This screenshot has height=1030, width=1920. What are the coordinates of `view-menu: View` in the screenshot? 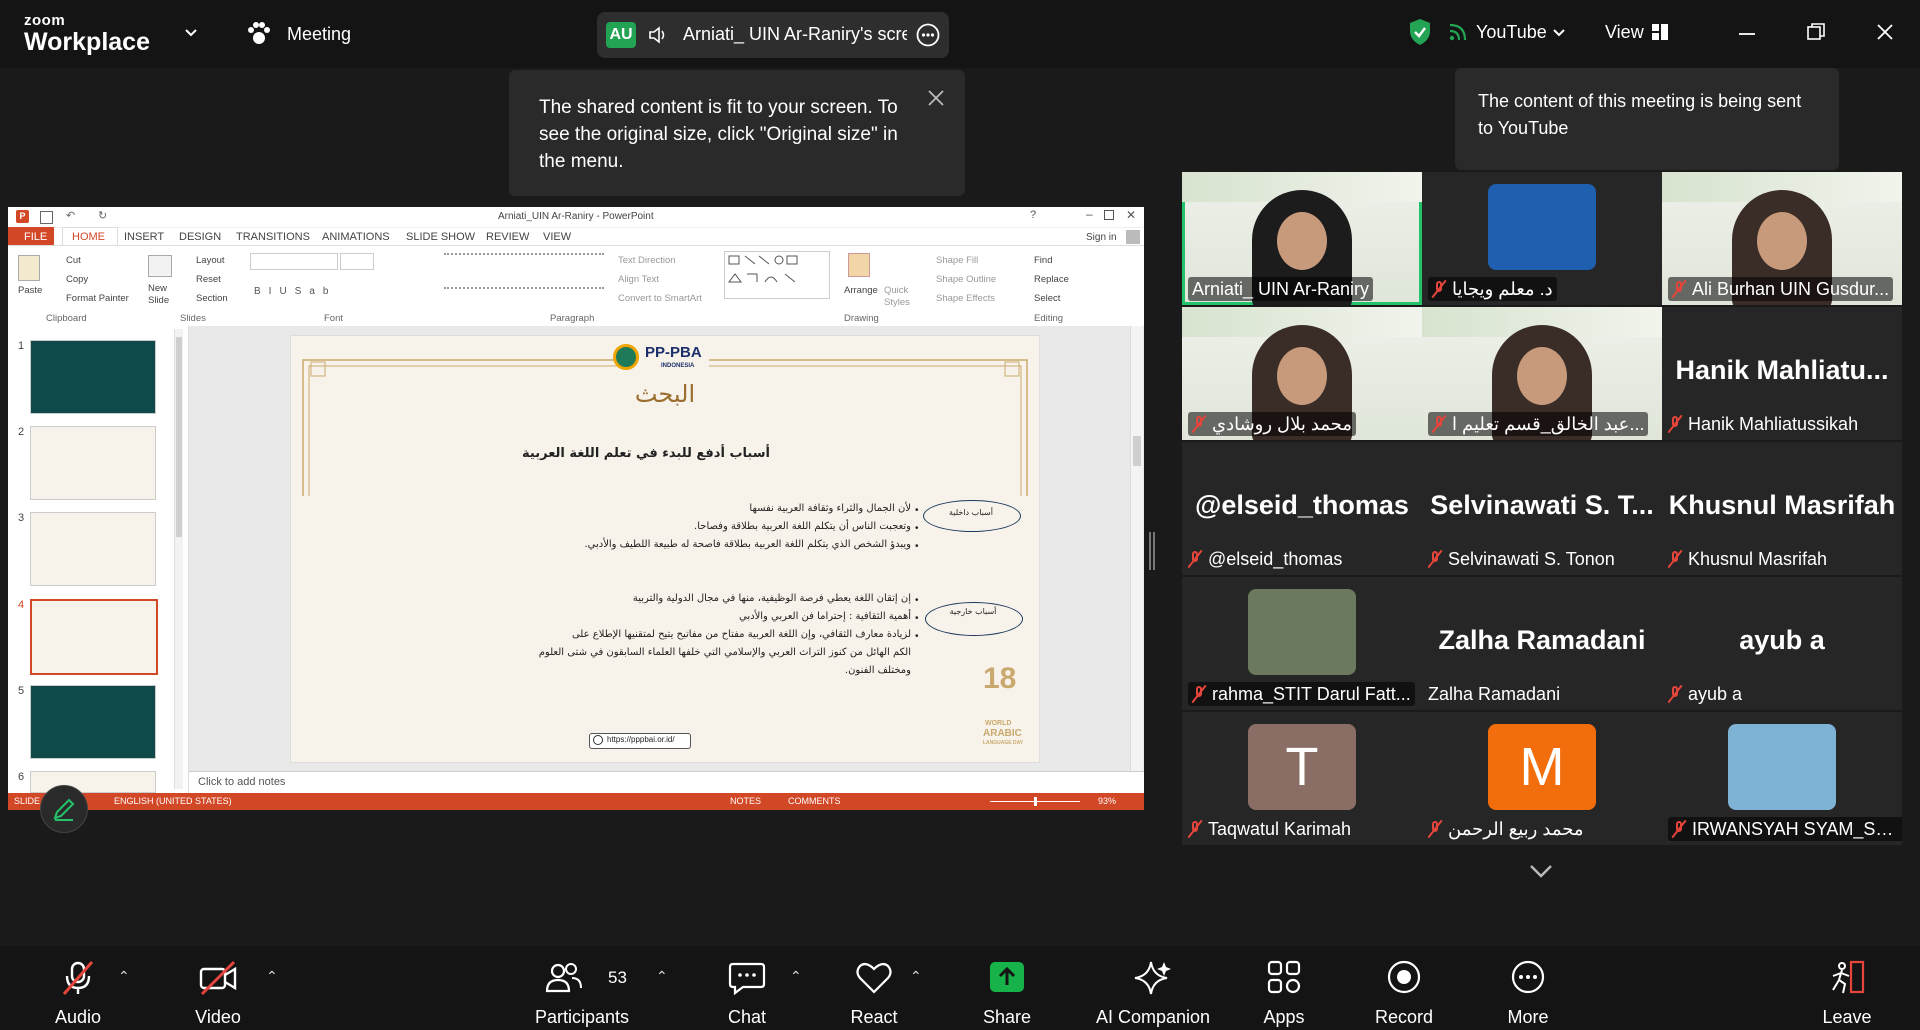 It's located at (1624, 32).